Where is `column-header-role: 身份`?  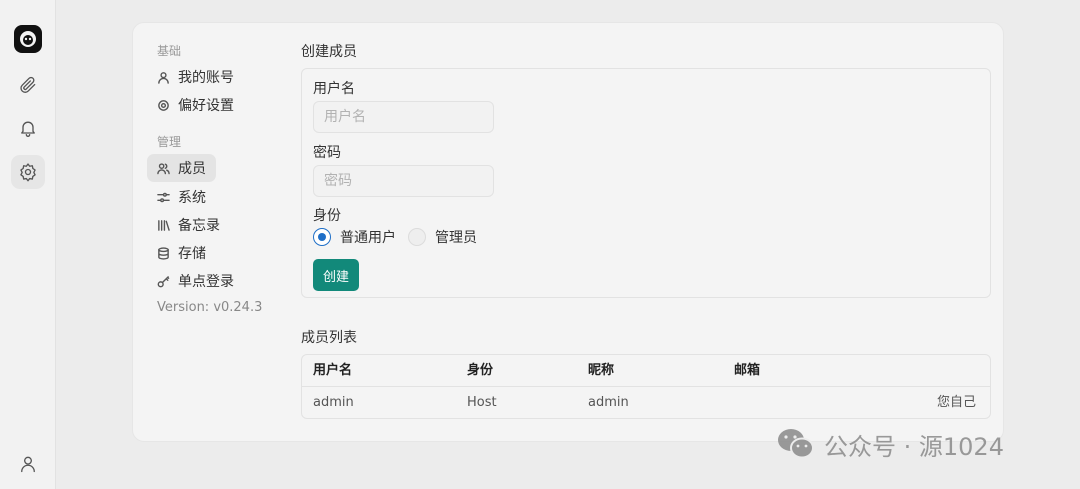 column-header-role: 身份 is located at coordinates (480, 370).